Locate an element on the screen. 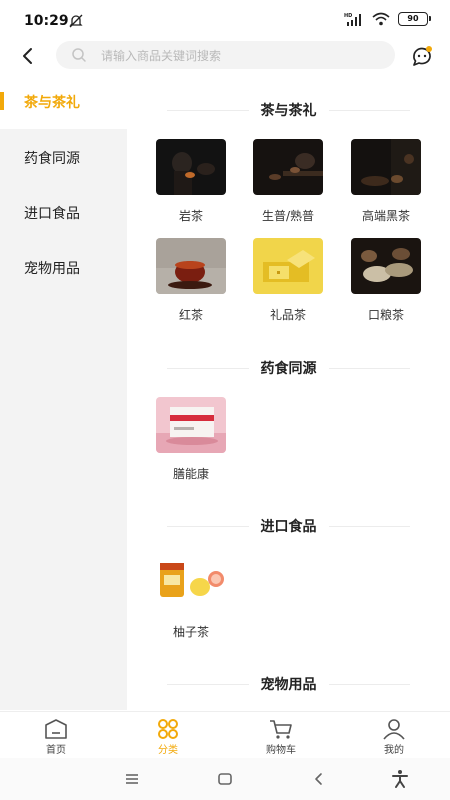 This screenshot has width=450, height=800. category-item-citron-tea: 柚子茶 is located at coordinates (191, 600).